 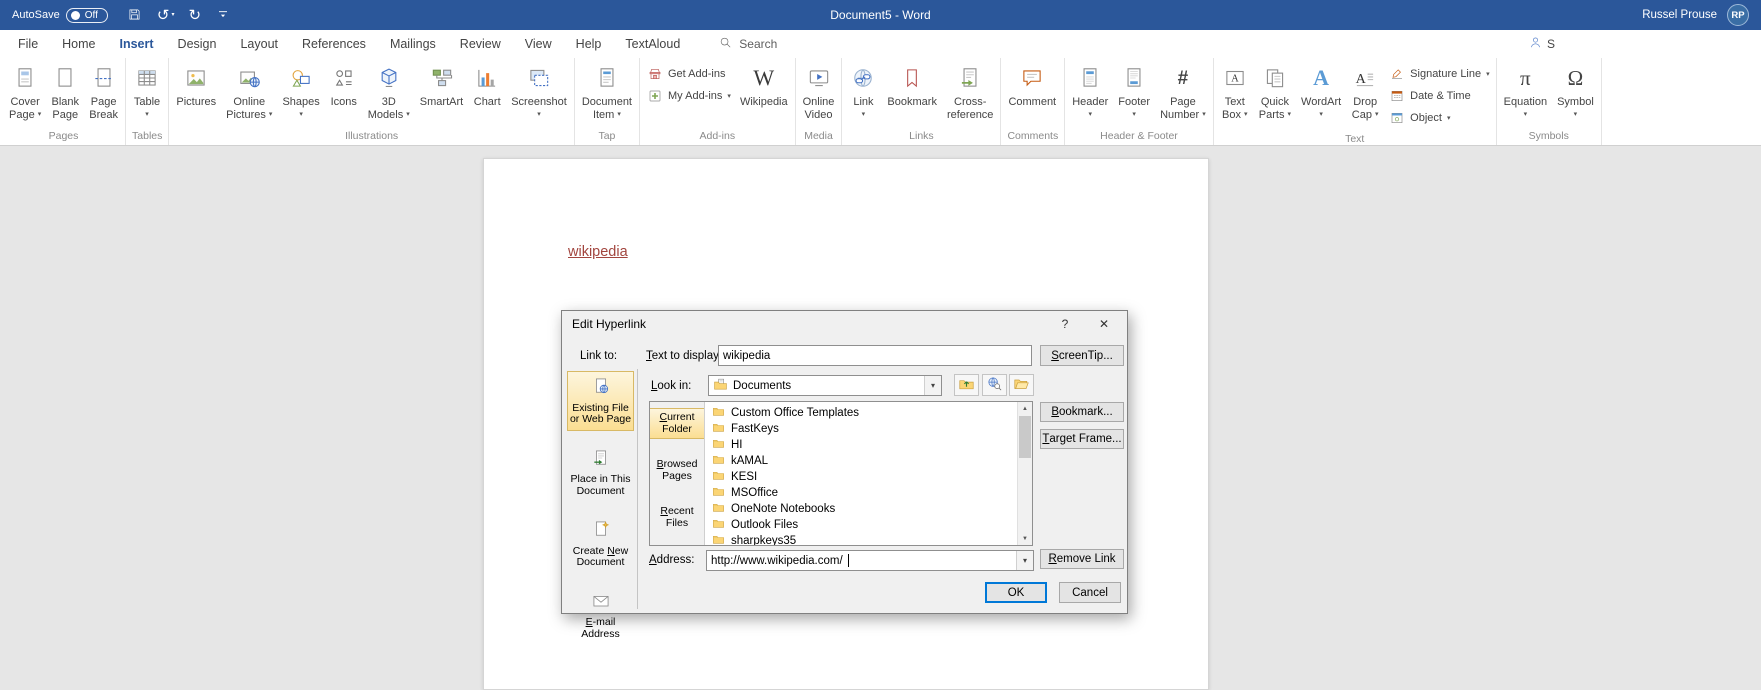 What do you see at coordinates (600, 544) in the screenshot?
I see `linkto-create-new-document: Create New Document` at bounding box center [600, 544].